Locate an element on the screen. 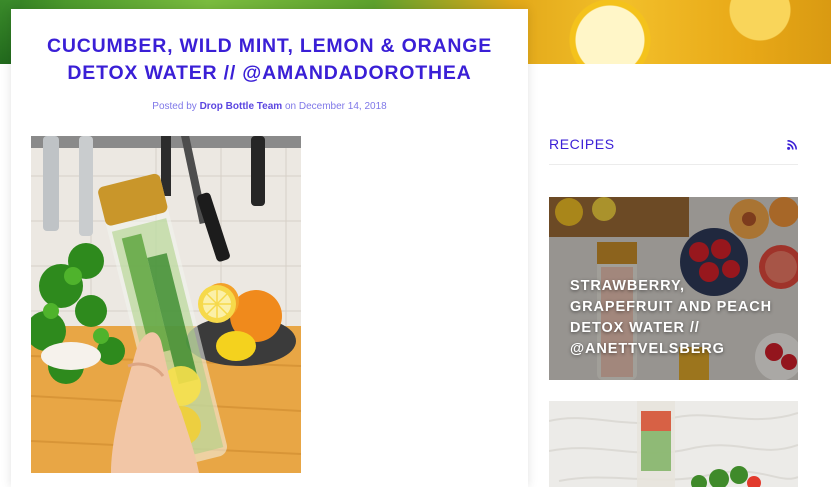 This screenshot has height=487, width=831. recipe-photo-icon is located at coordinates (673, 444).